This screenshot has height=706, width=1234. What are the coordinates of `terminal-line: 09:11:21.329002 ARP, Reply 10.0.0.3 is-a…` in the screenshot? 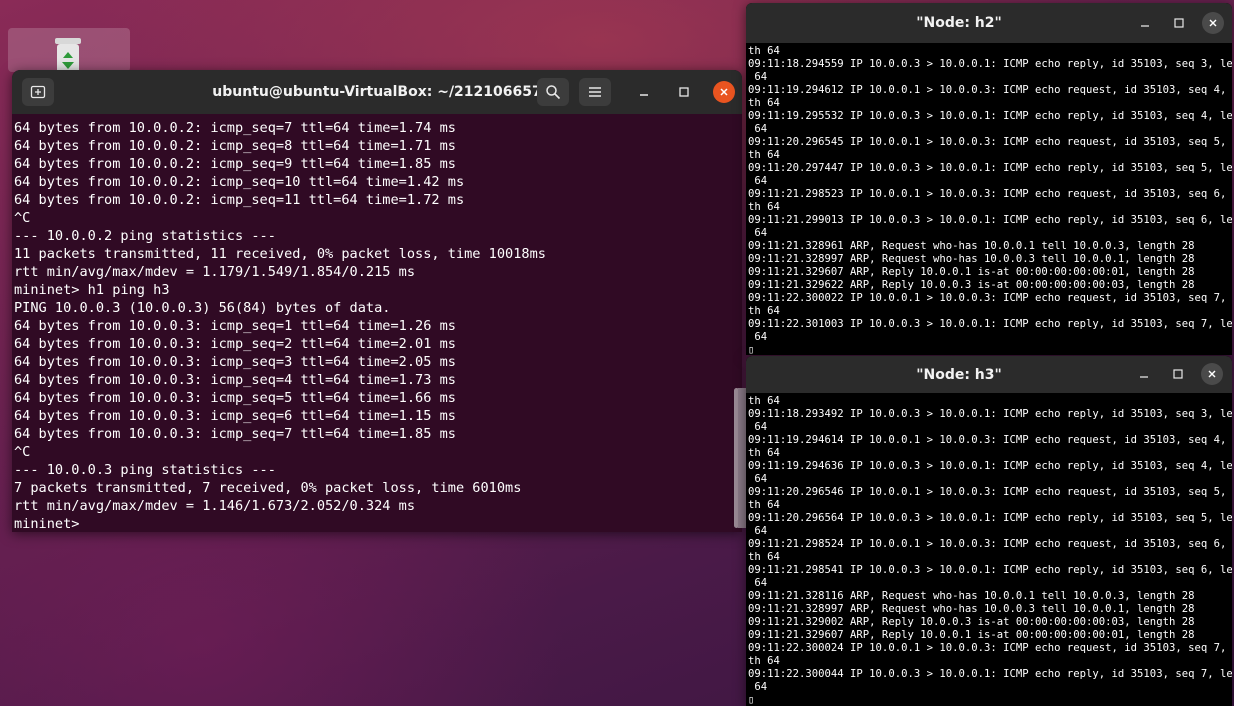 It's located at (971, 622).